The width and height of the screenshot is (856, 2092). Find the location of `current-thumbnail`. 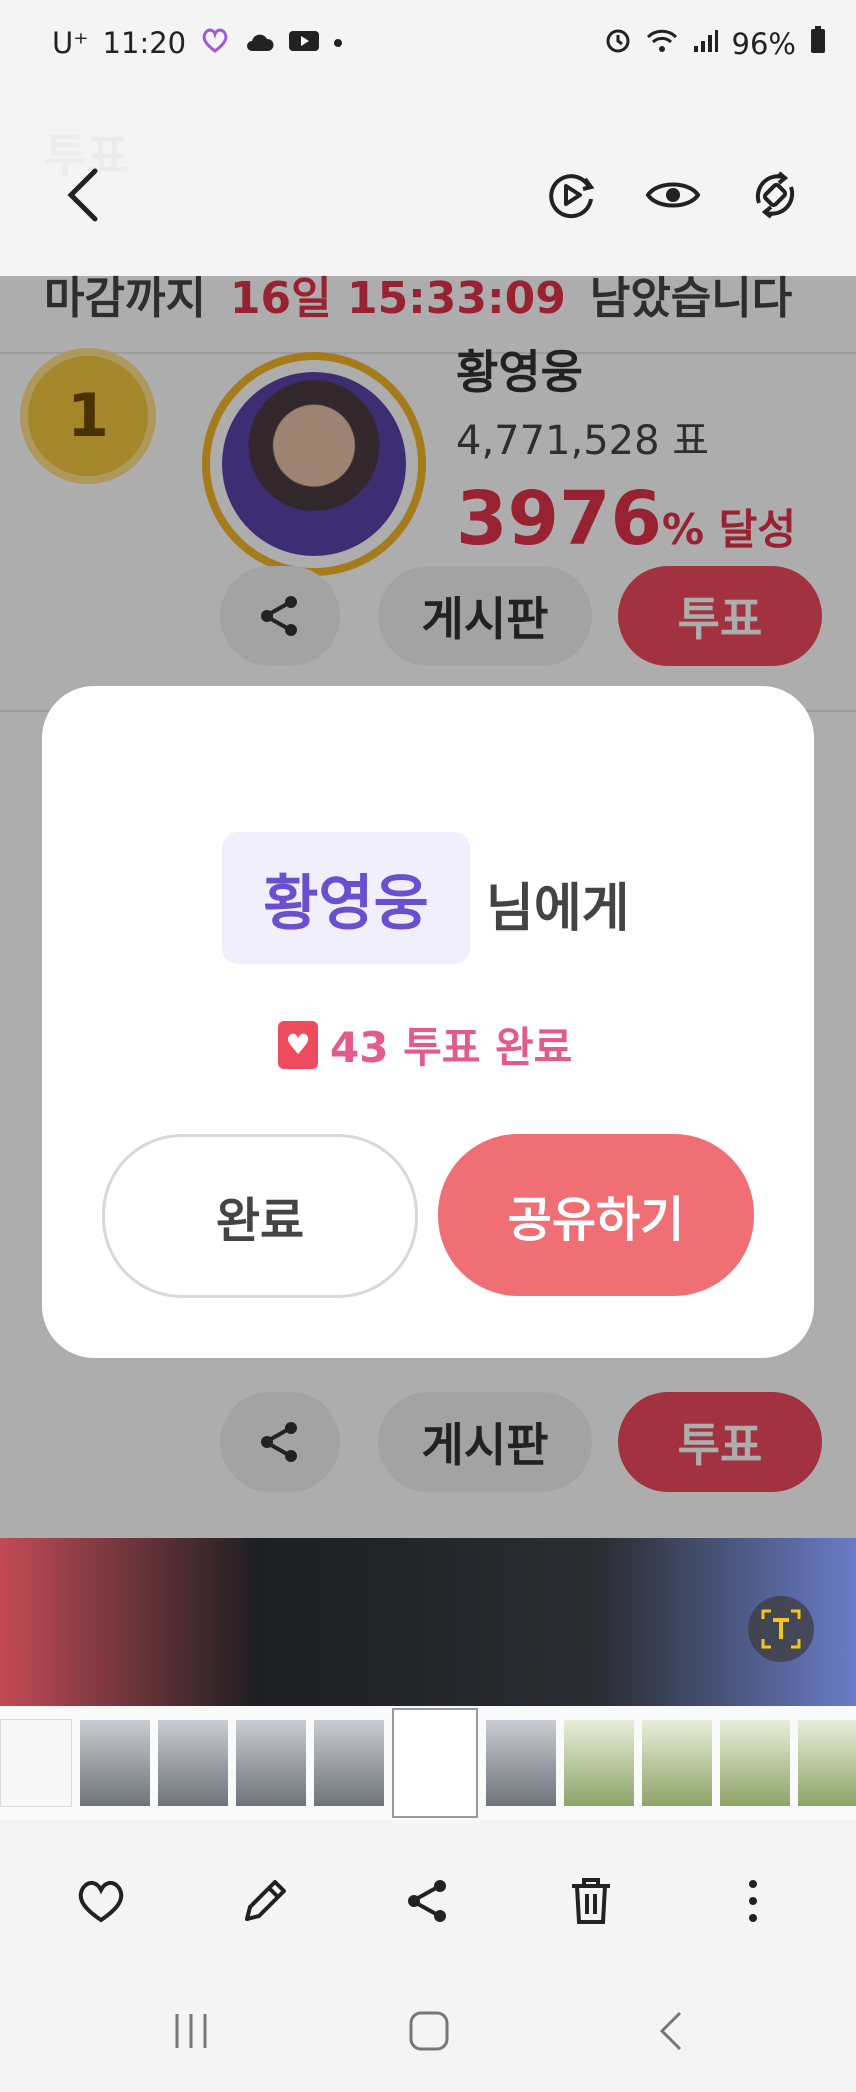

current-thumbnail is located at coordinates (435, 1763).